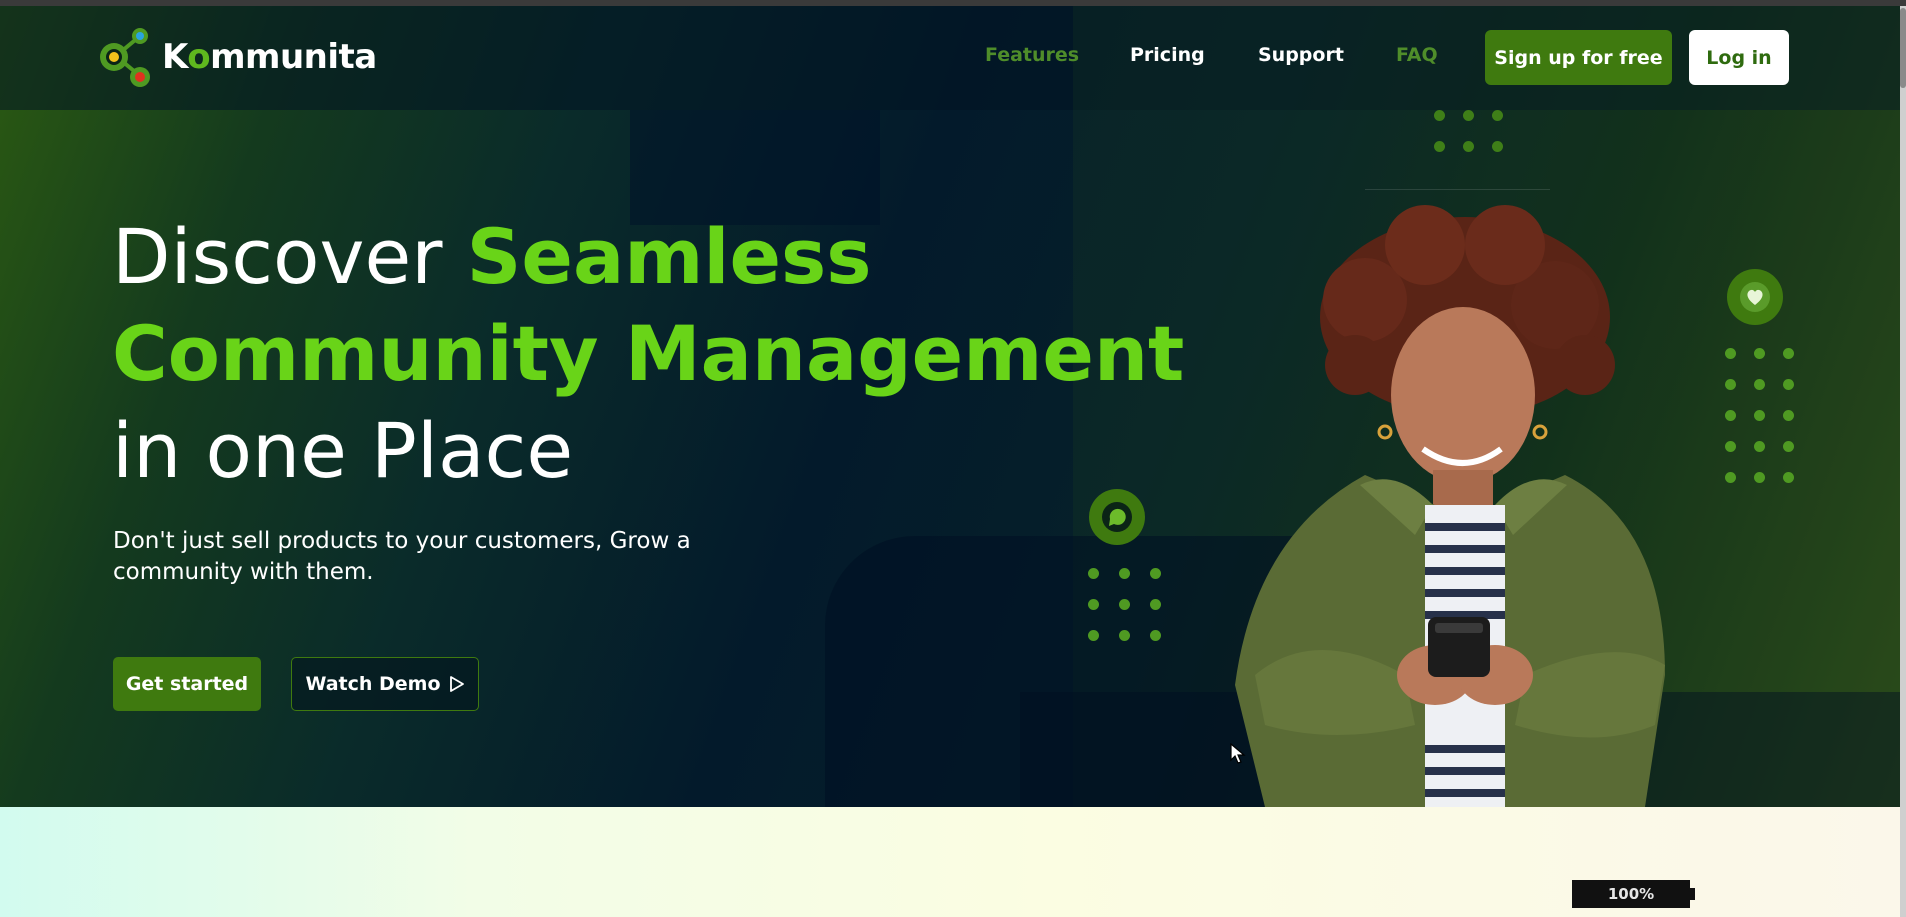 This screenshot has height=917, width=1906. What do you see at coordinates (1739, 57) in the screenshot?
I see `login-button: Log in` at bounding box center [1739, 57].